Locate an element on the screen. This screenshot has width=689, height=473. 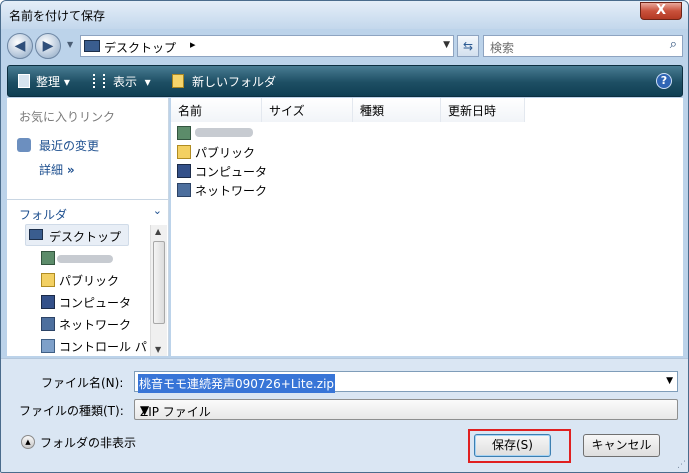
tree-item-control-panel: コントロール パ is located at coordinates (104, 346).